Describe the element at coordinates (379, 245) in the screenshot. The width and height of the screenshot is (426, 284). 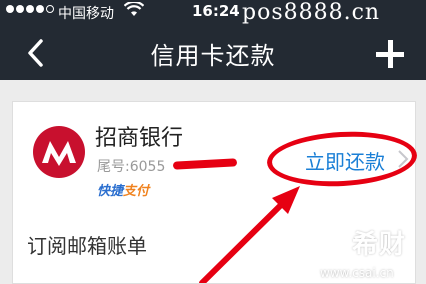
I see `brand-watermark-text: 希财` at that location.